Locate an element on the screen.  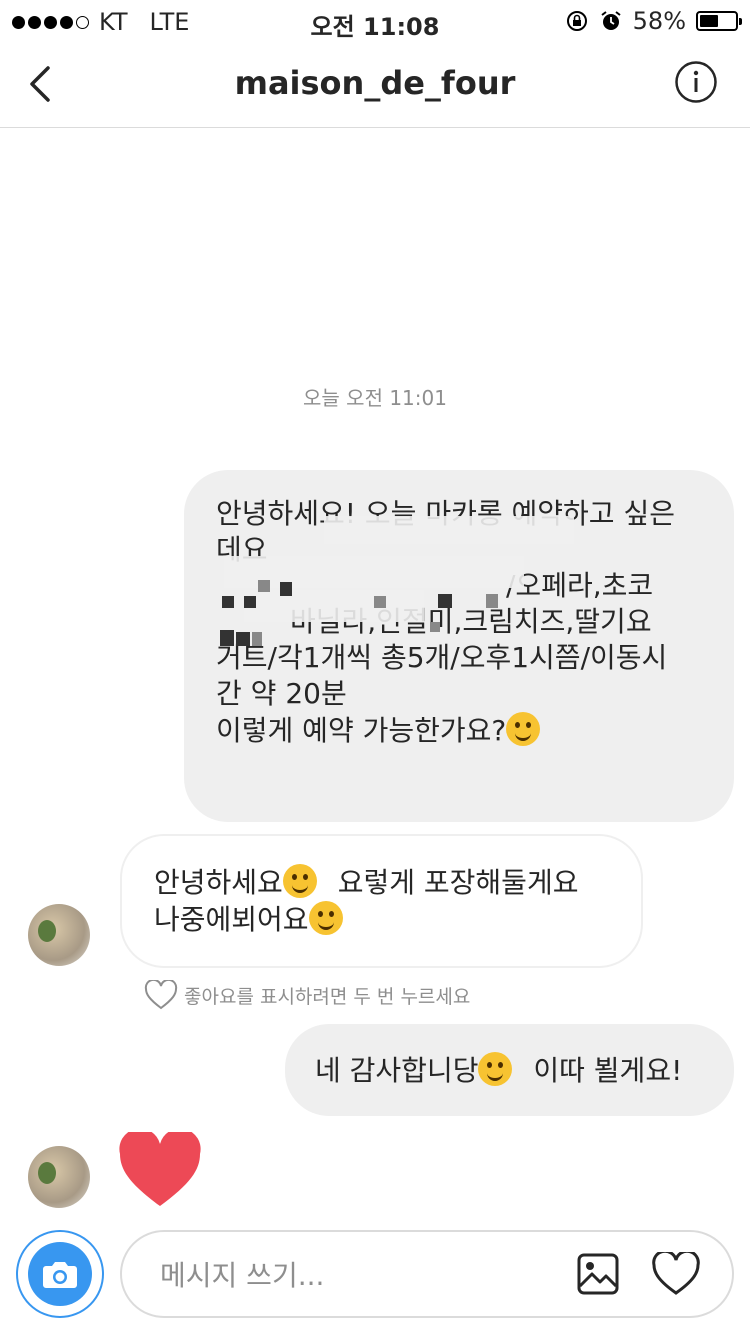
heart-icon is located at coordinates (160, 1170).